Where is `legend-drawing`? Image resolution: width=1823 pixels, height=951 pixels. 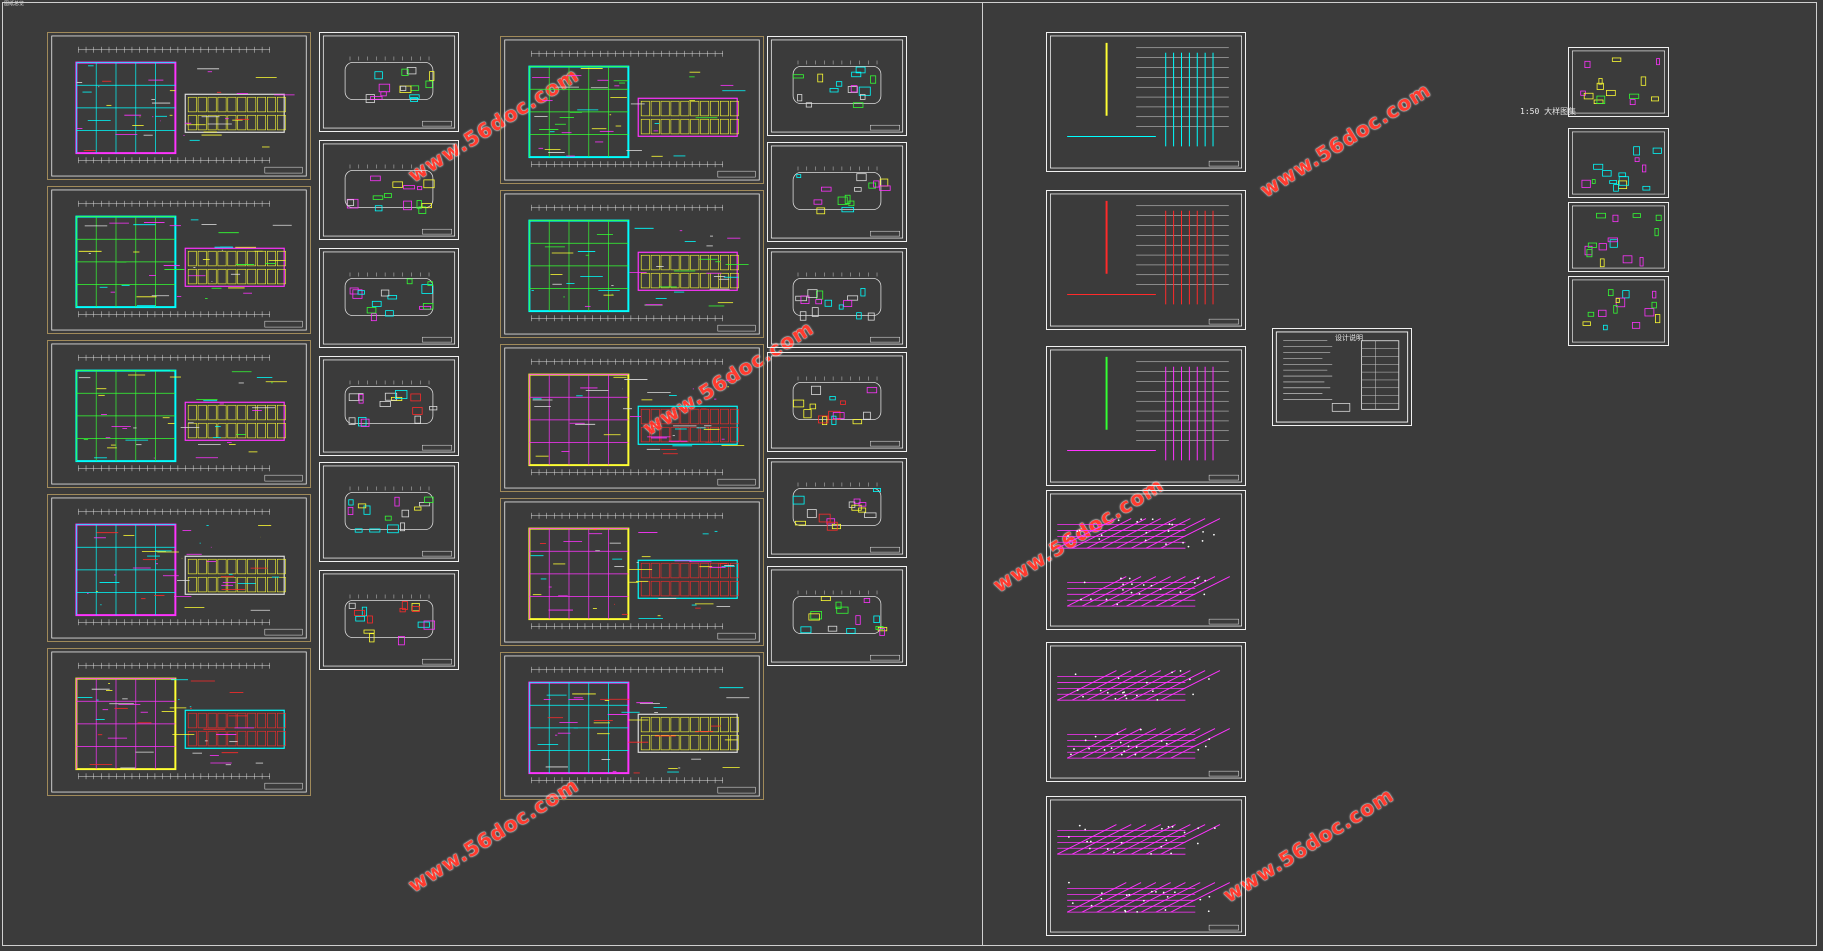
legend-drawing is located at coordinates (1342, 377).